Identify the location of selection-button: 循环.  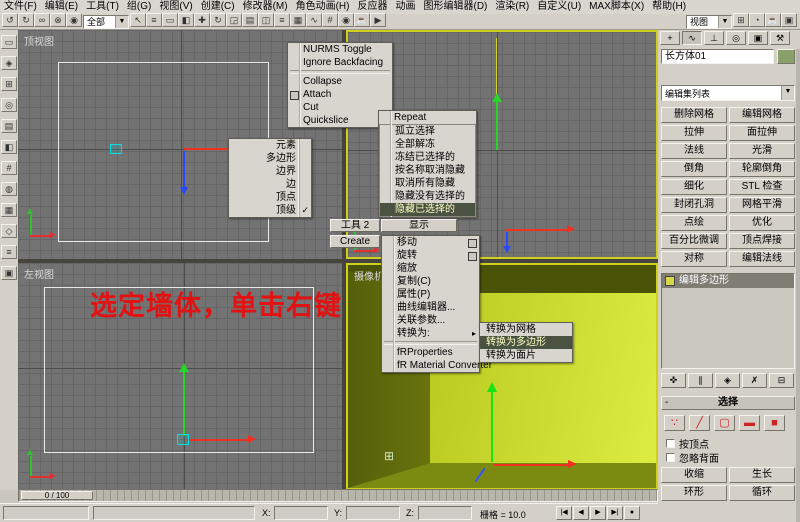
(762, 493).